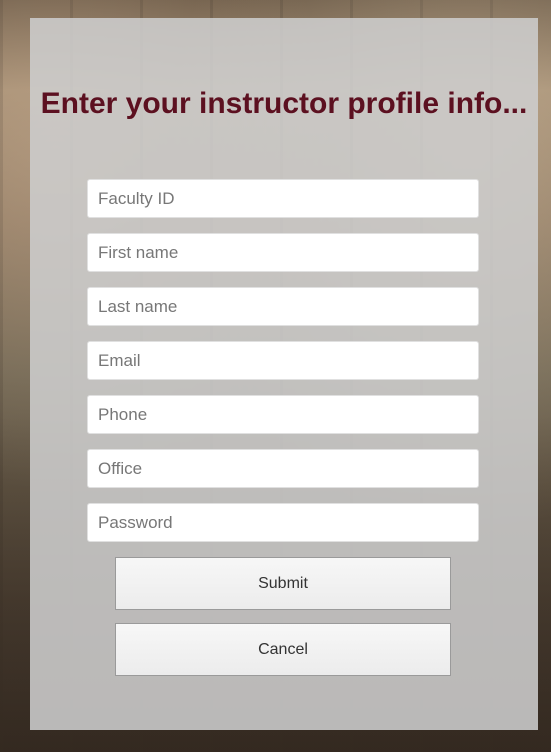  I want to click on office-field, so click(283, 468).